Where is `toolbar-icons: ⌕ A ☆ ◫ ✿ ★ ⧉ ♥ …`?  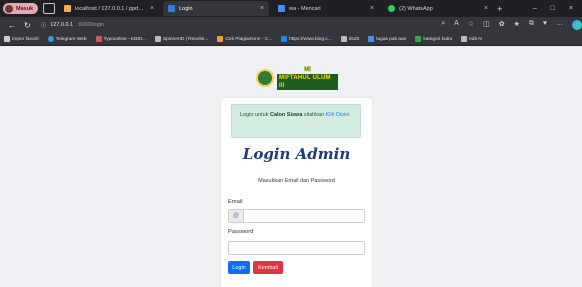
toolbar-icons: ⌕ A ☆ ◫ ✿ ★ ⧉ ♥ … is located at coordinates (511, 25).